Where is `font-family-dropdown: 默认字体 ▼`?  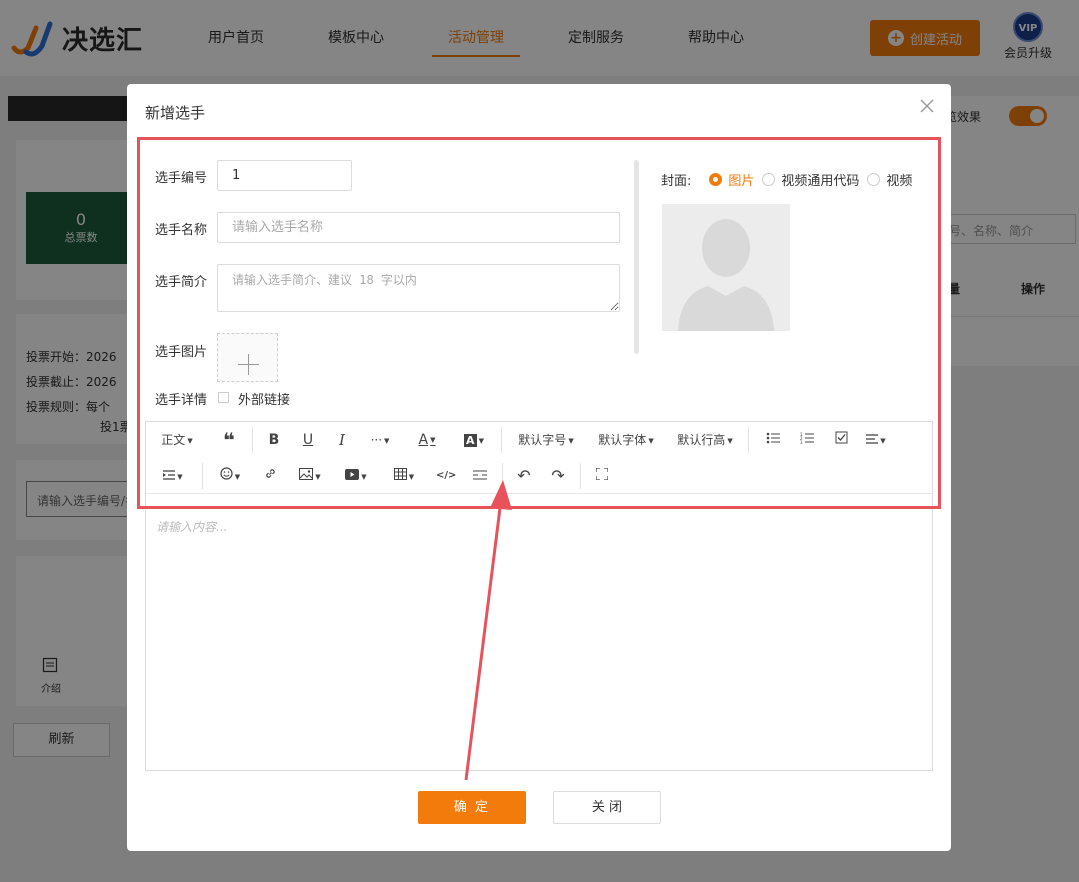 font-family-dropdown: 默认字体 ▼ is located at coordinates (626, 440).